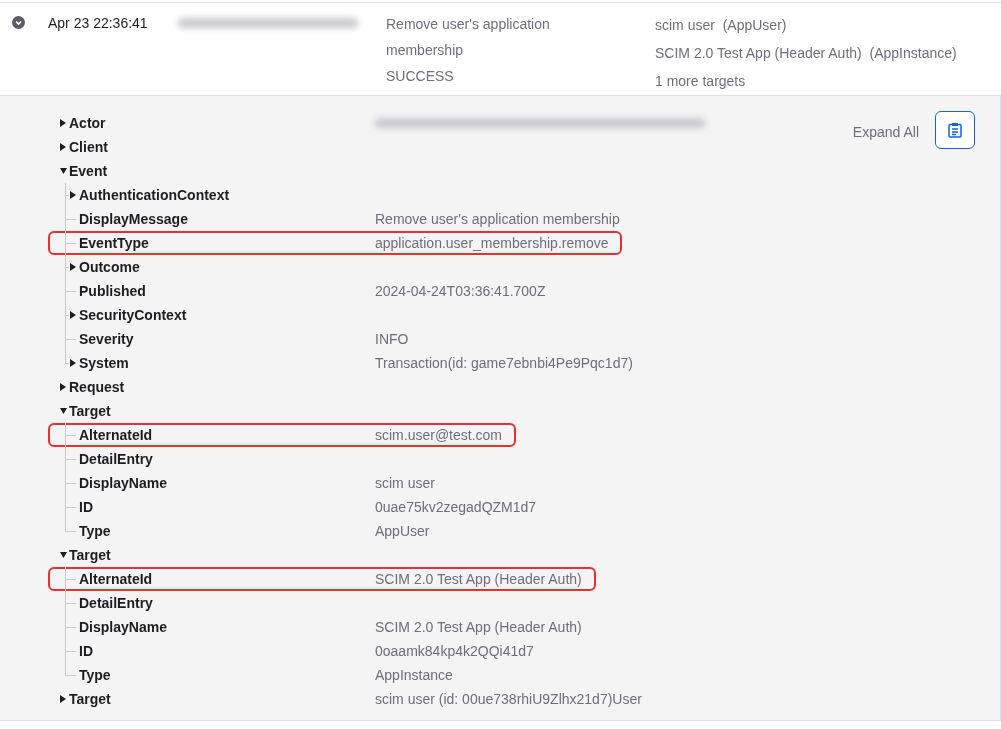 This screenshot has height=729, width=1001. Describe the element at coordinates (402, 531) in the screenshot. I see `field-value: AppUser` at that location.